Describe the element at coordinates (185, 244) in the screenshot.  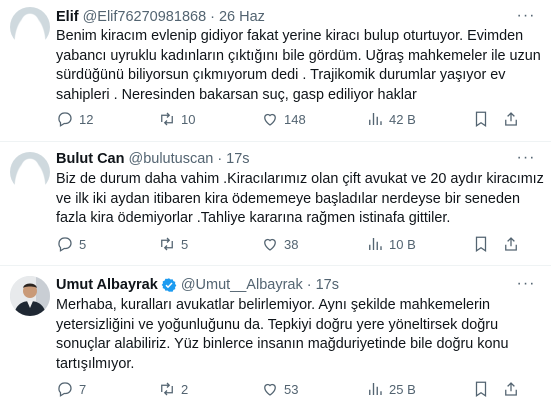
I see `retweet-count: 5` at that location.